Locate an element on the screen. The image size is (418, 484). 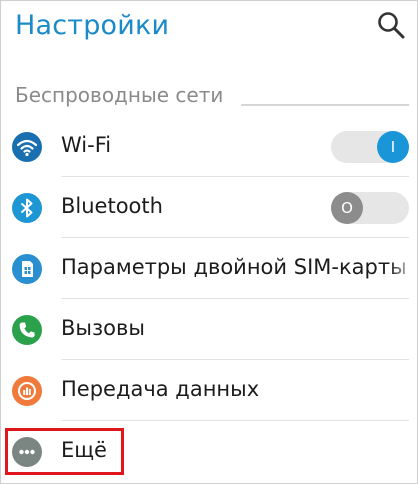
search-button is located at coordinates (391, 25).